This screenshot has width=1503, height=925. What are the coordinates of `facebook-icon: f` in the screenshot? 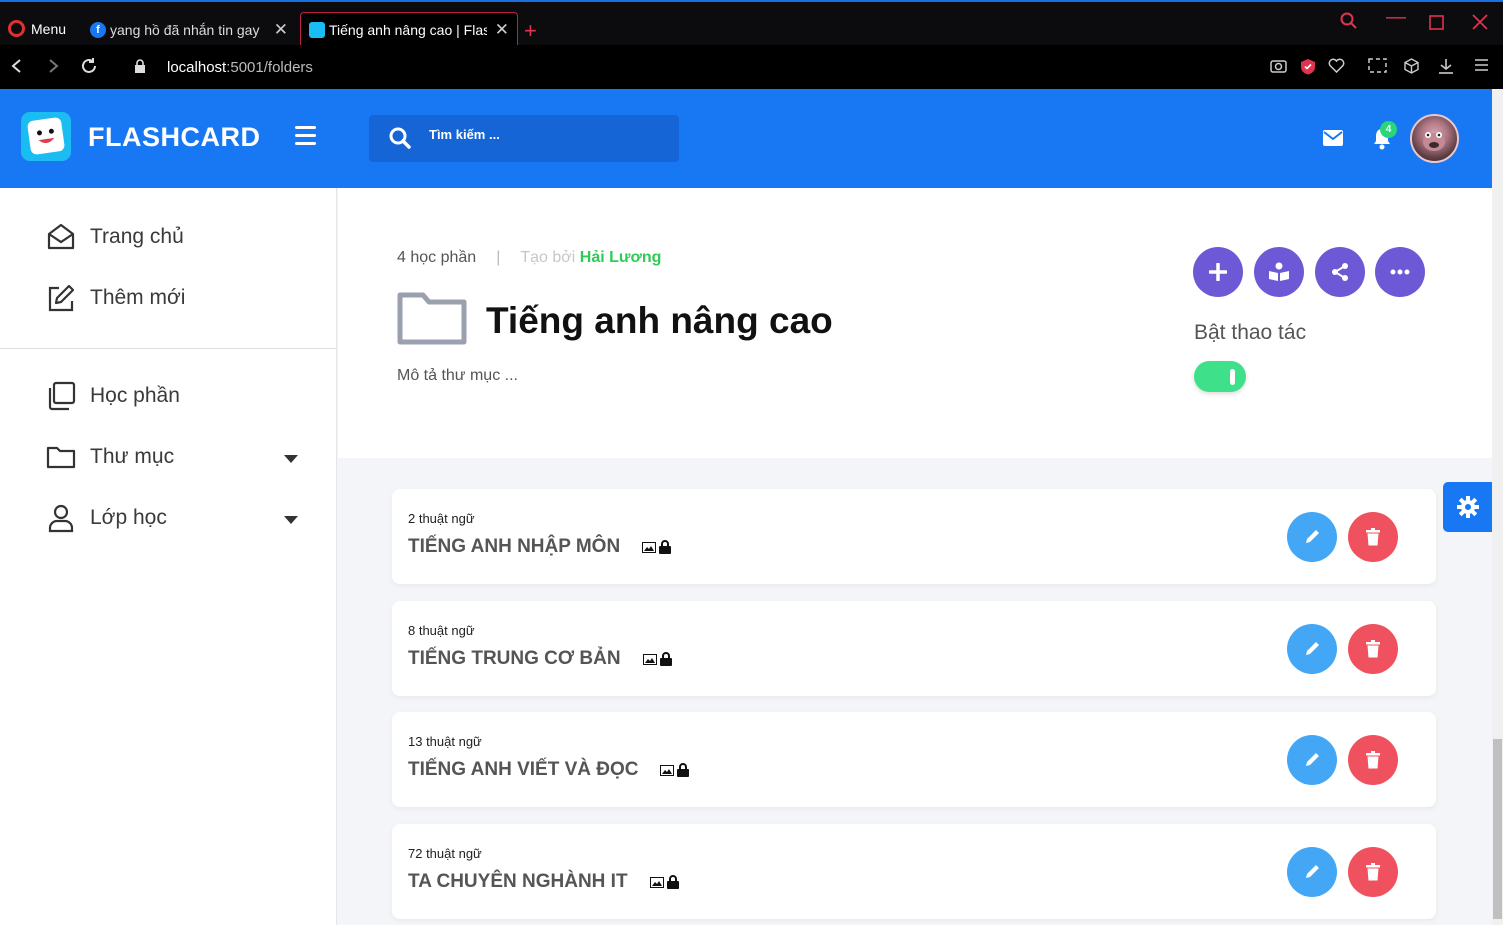 It's located at (98, 29).